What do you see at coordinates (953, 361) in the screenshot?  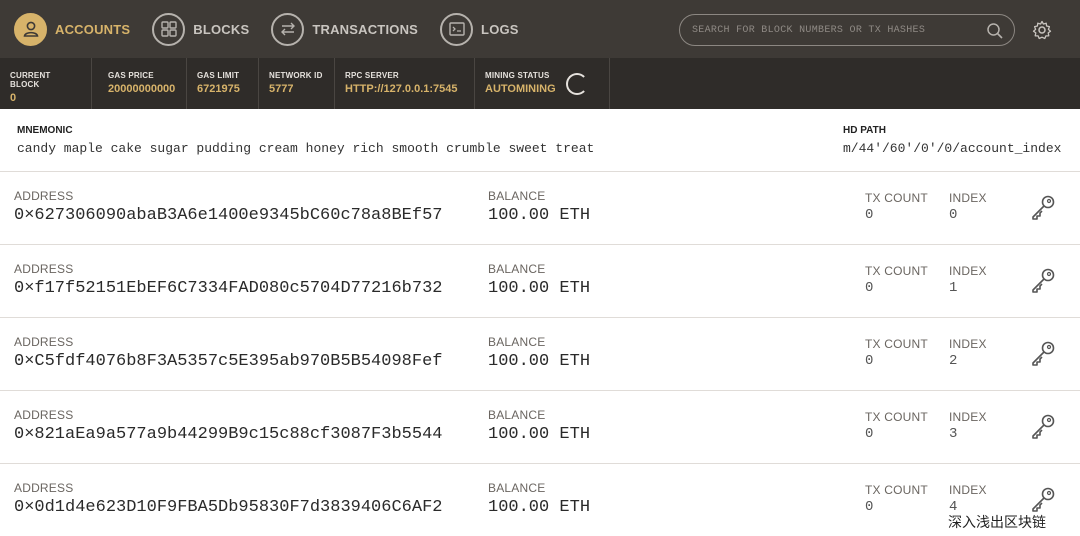 I see `account-index: 2` at bounding box center [953, 361].